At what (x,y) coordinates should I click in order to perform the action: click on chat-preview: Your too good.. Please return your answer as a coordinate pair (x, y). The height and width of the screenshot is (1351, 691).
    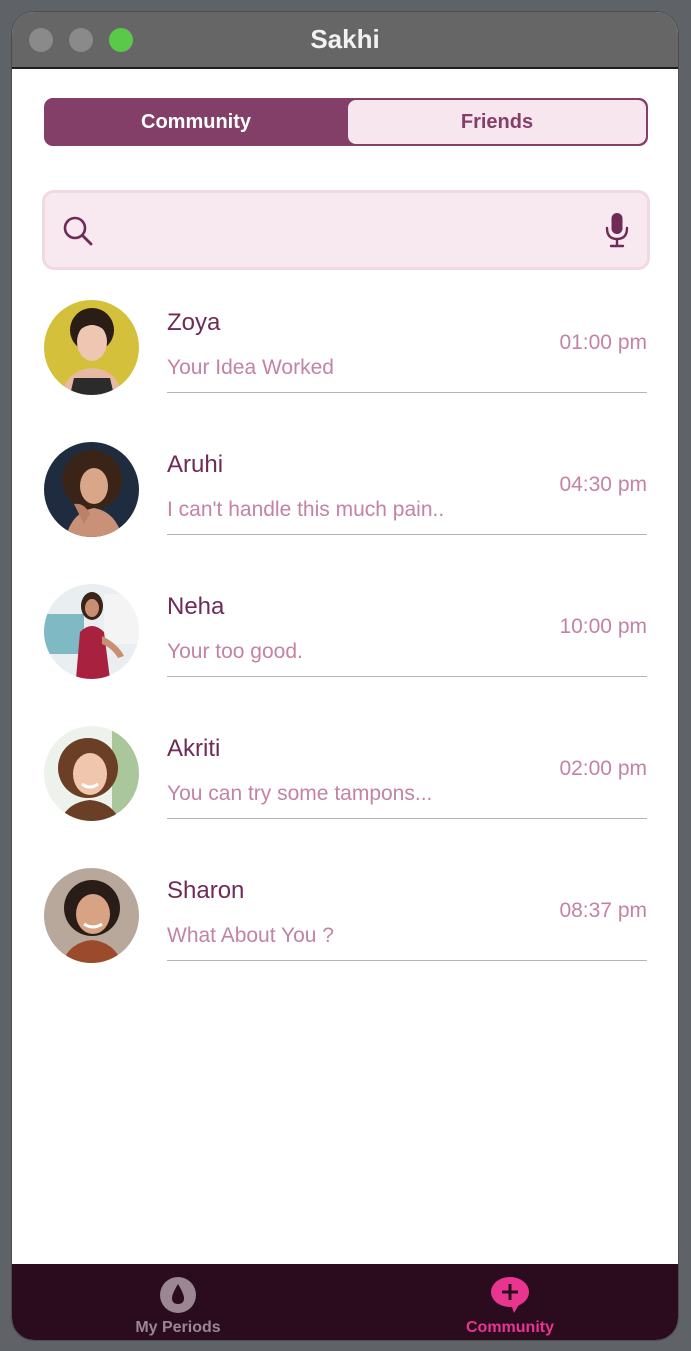
    Looking at the image, I should click on (235, 651).